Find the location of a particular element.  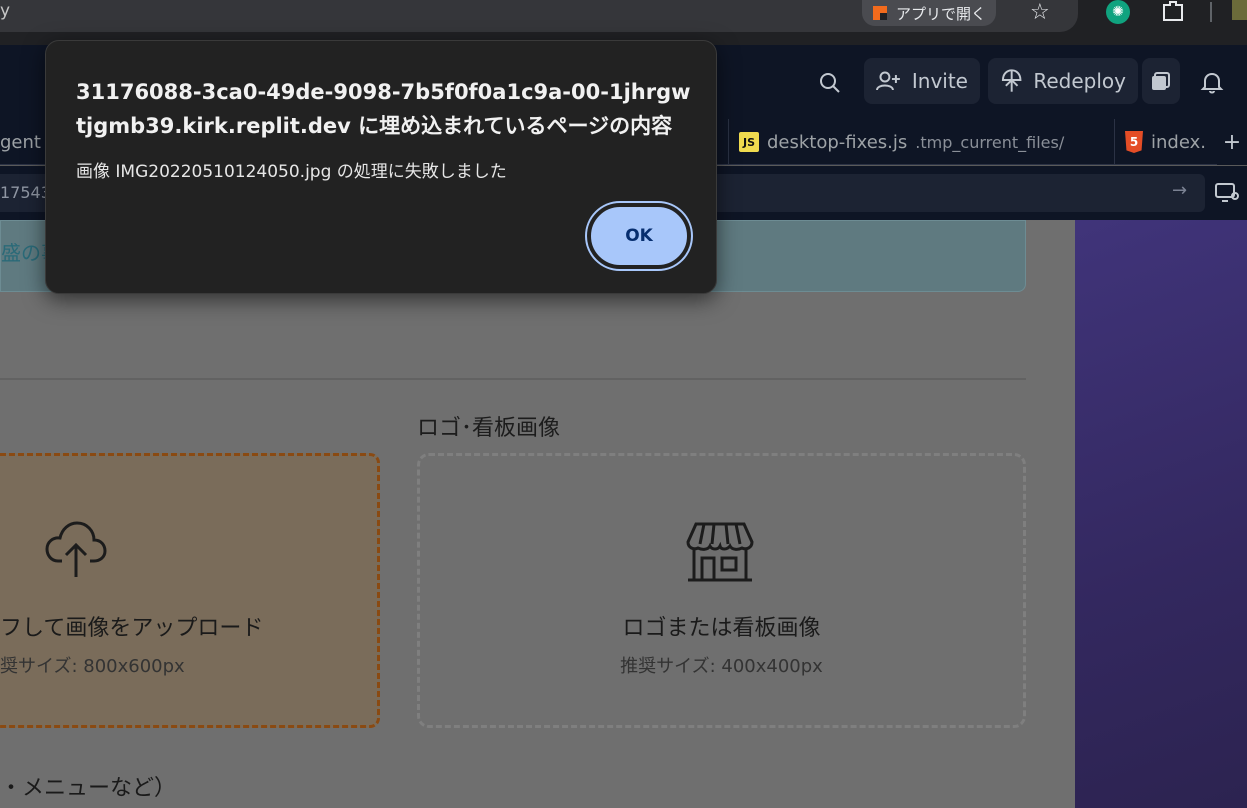

bell-icon is located at coordinates (1212, 82).